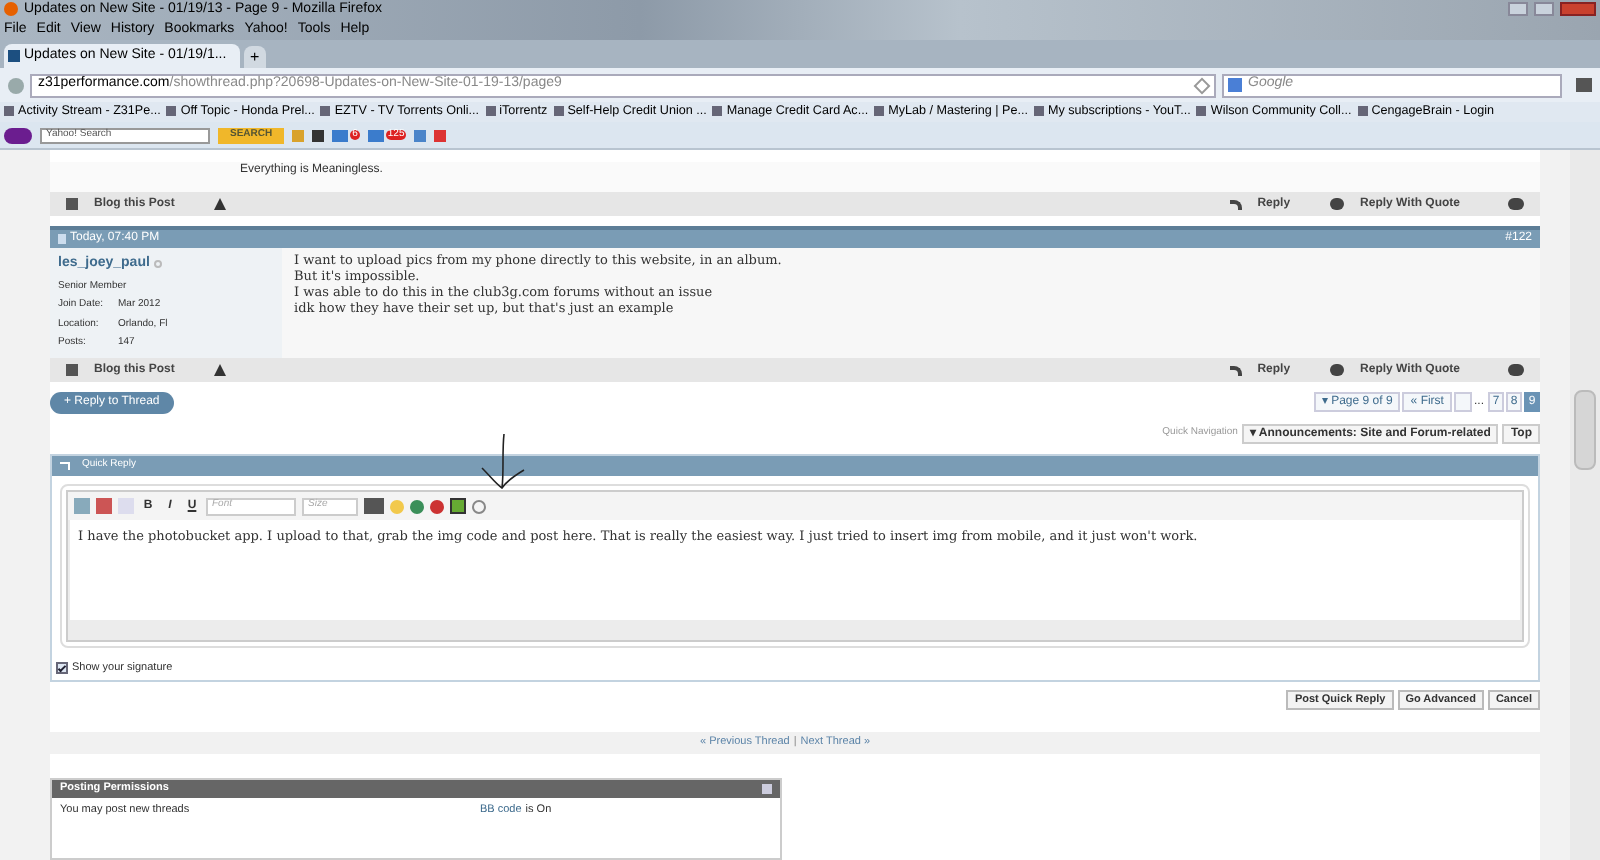  What do you see at coordinates (255, 57) in the screenshot?
I see `new-tab-button: +` at bounding box center [255, 57].